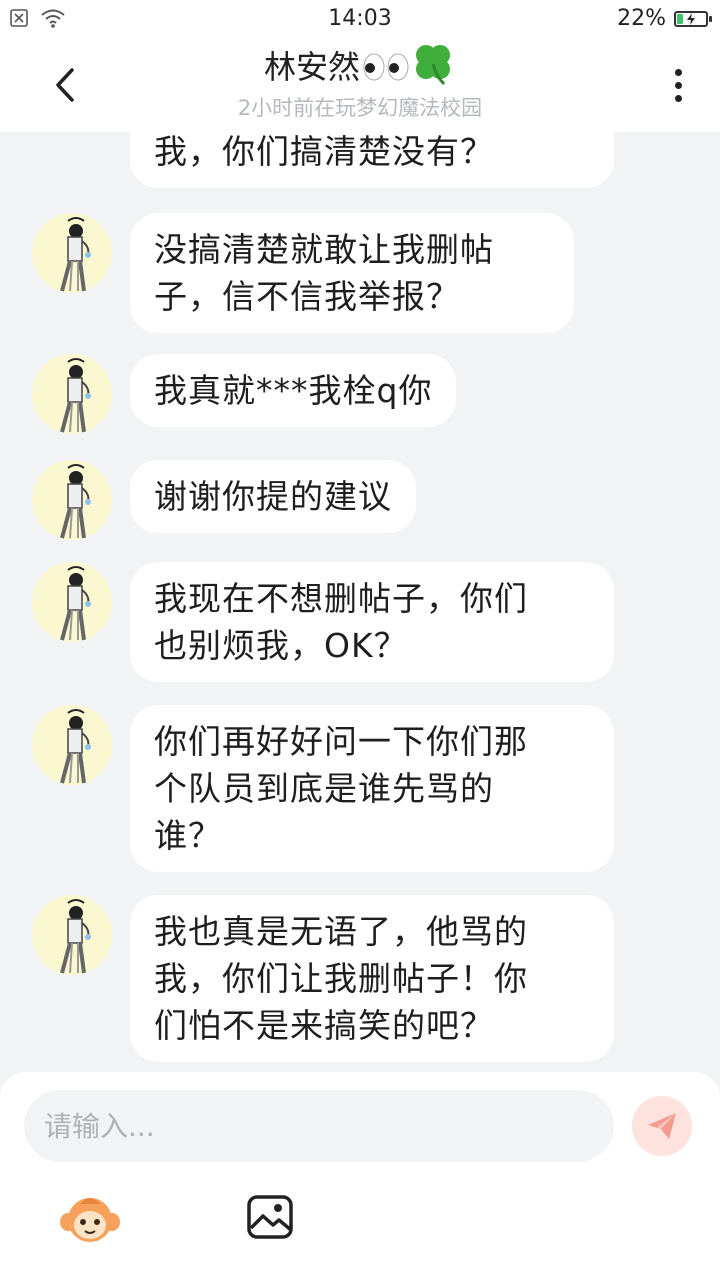 This screenshot has width=720, height=1280. Describe the element at coordinates (372, 788) in the screenshot. I see `message-bubble: 你们再好好问一下你们那 个队员到底是谁先骂的 谁？` at that location.